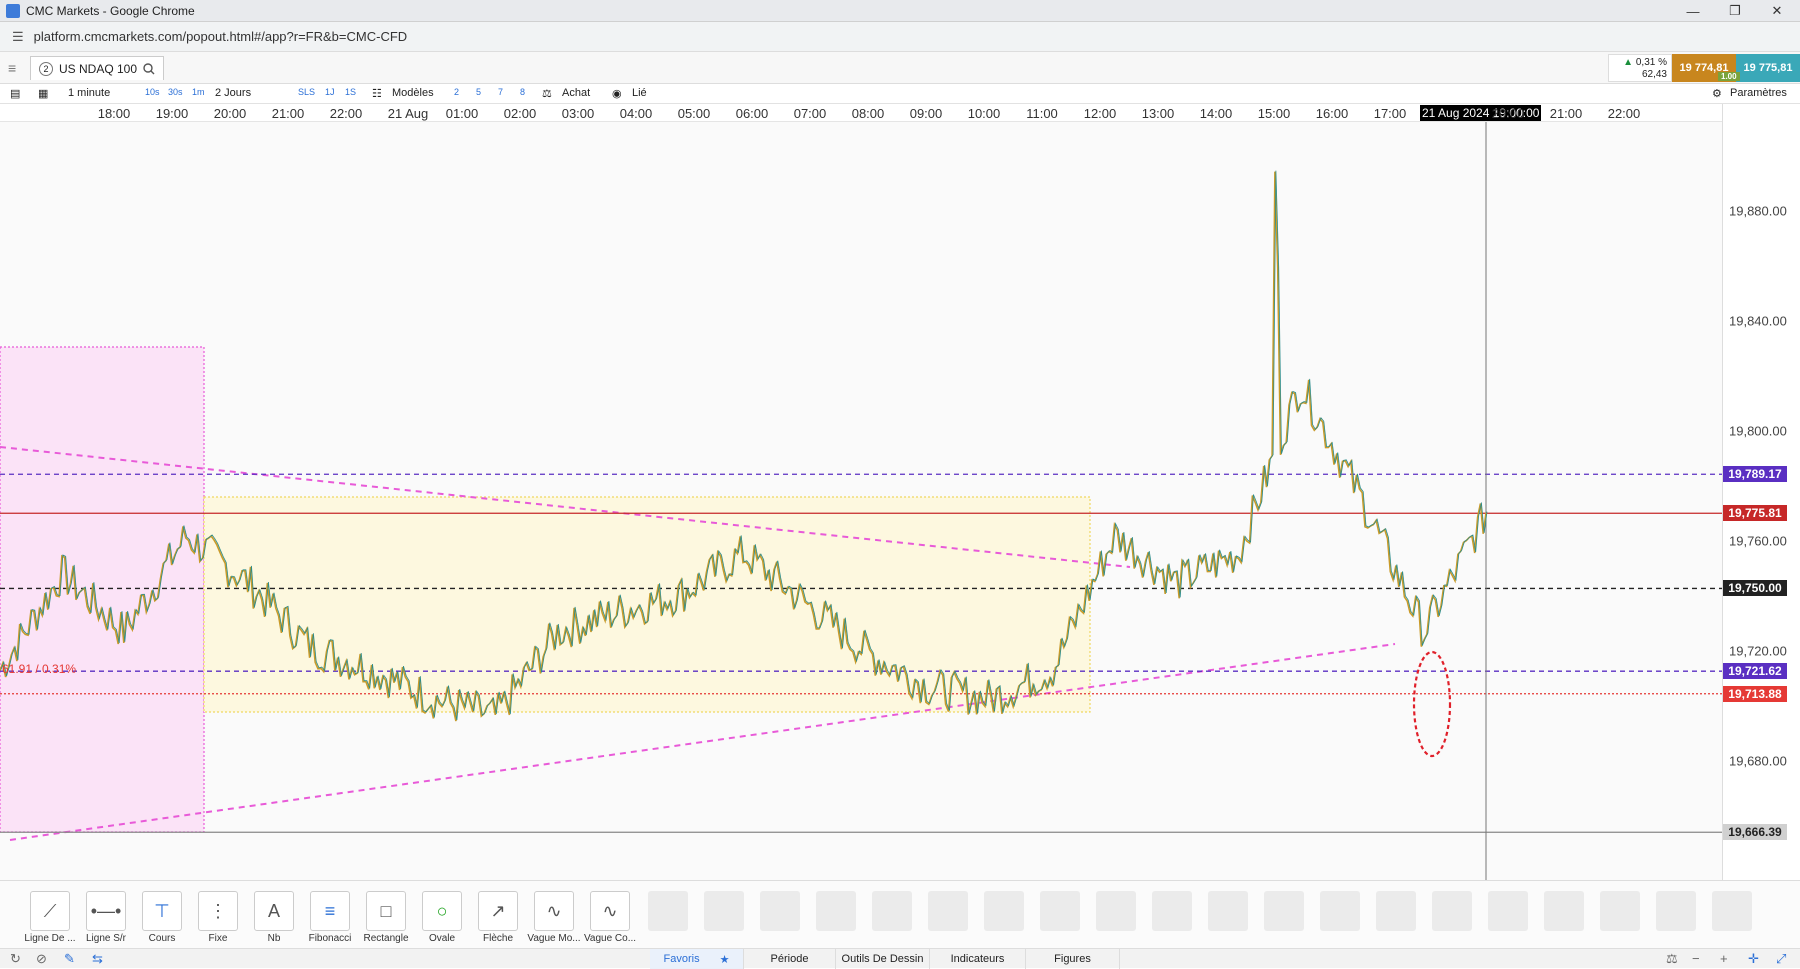 The height and width of the screenshot is (969, 1800). What do you see at coordinates (50, 911) in the screenshot?
I see `tool-line-button: ⟋` at bounding box center [50, 911].